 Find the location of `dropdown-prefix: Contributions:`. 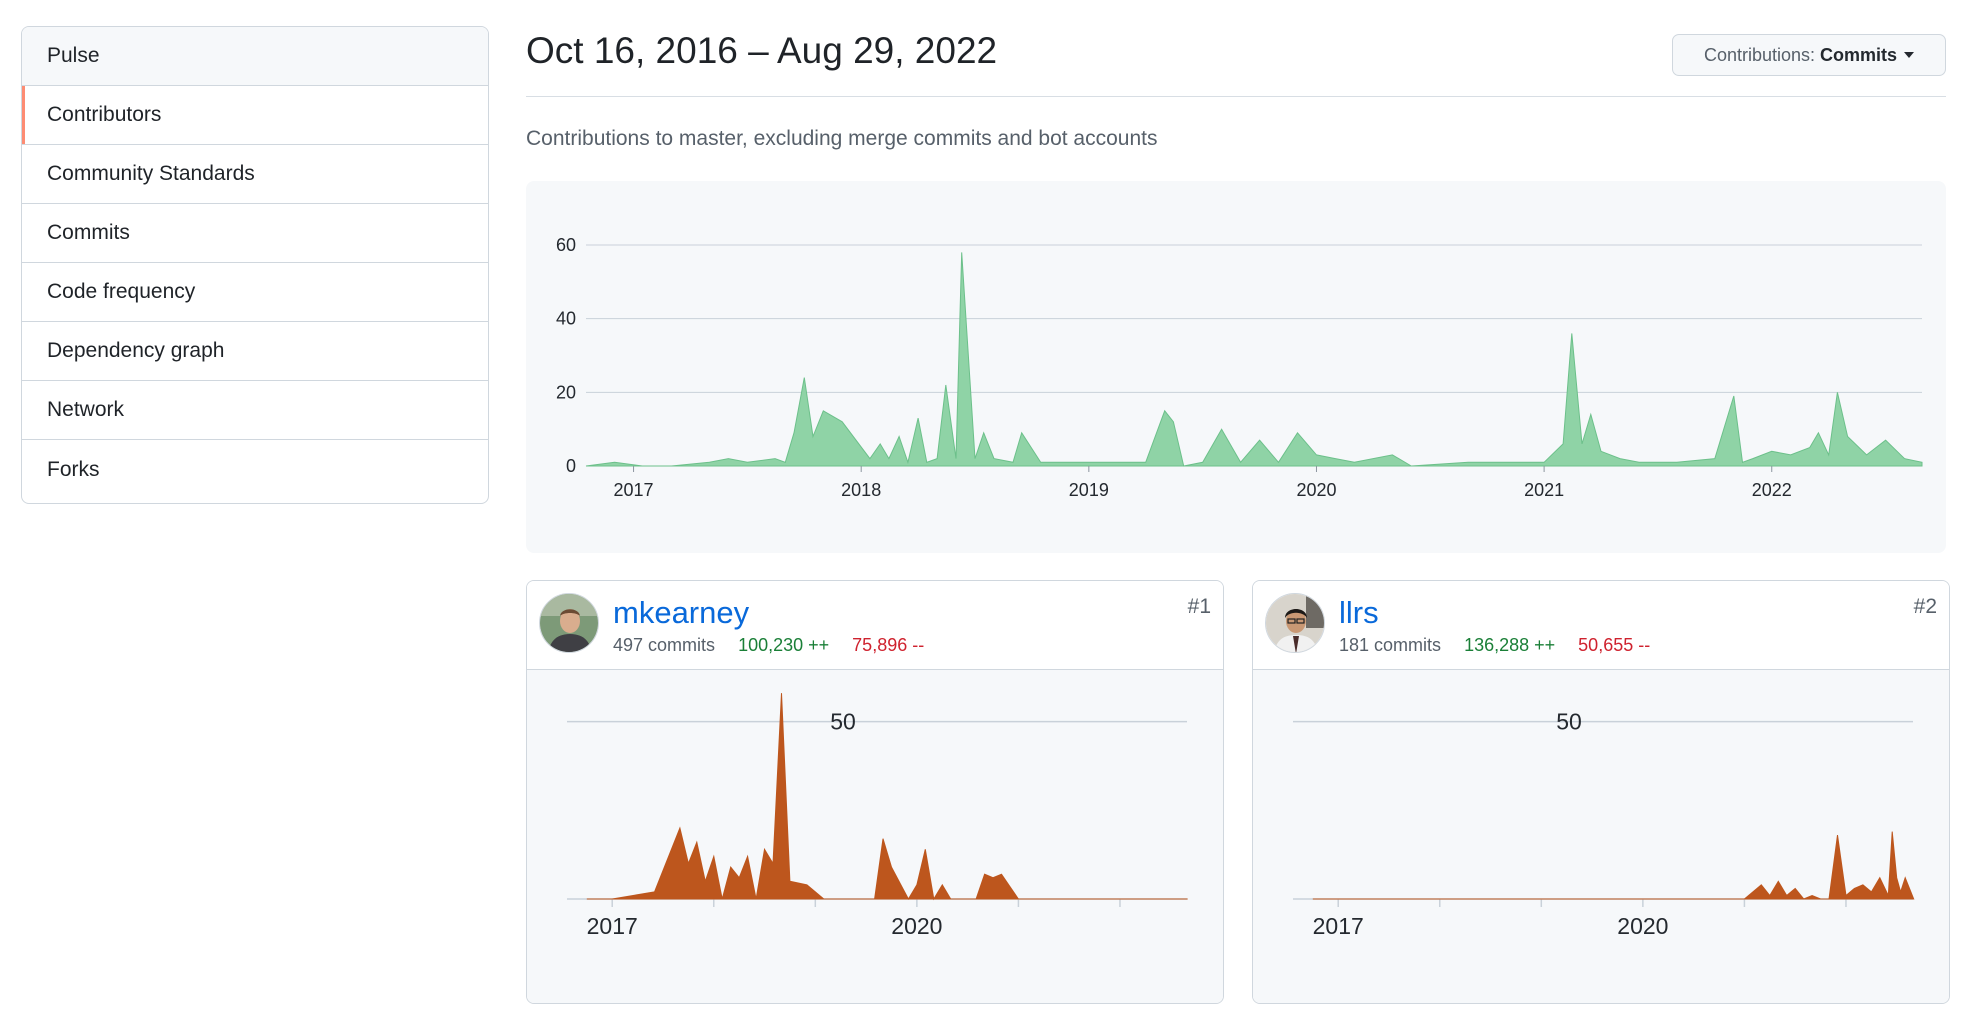

dropdown-prefix: Contributions: is located at coordinates (1759, 54).